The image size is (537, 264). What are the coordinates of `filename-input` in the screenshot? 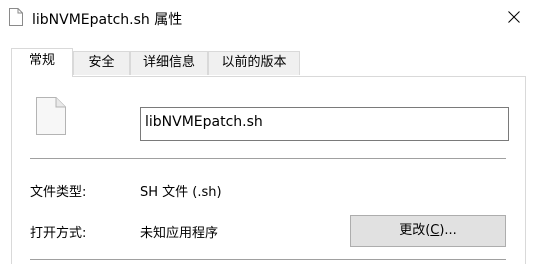 It's located at (324, 124).